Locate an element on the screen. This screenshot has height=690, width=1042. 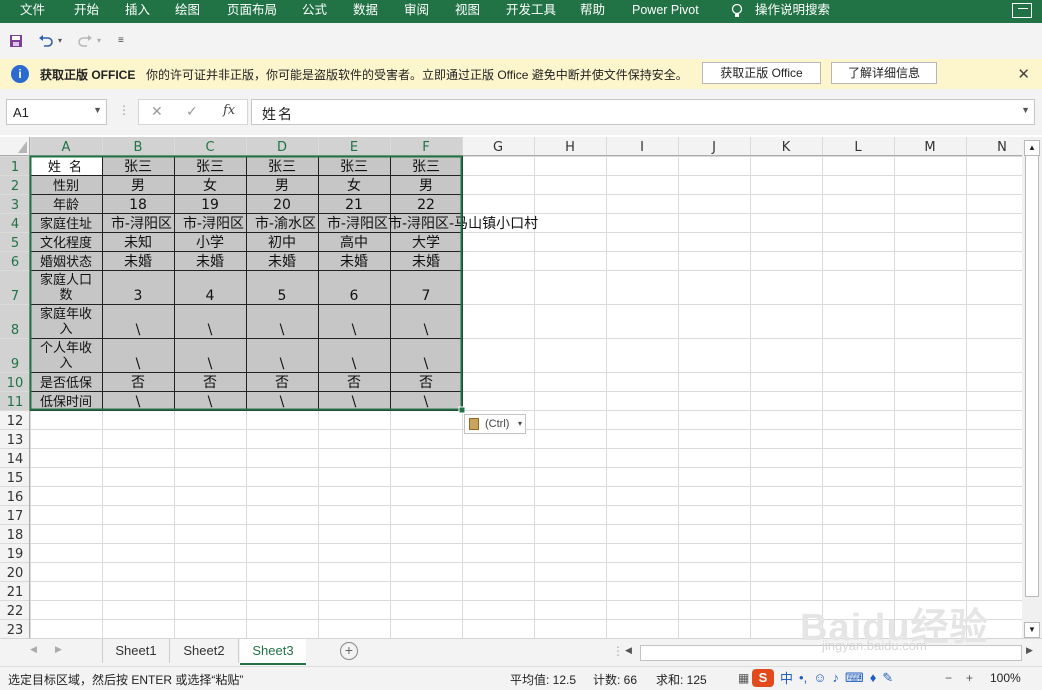
column-header-j: J is located at coordinates (713, 147).